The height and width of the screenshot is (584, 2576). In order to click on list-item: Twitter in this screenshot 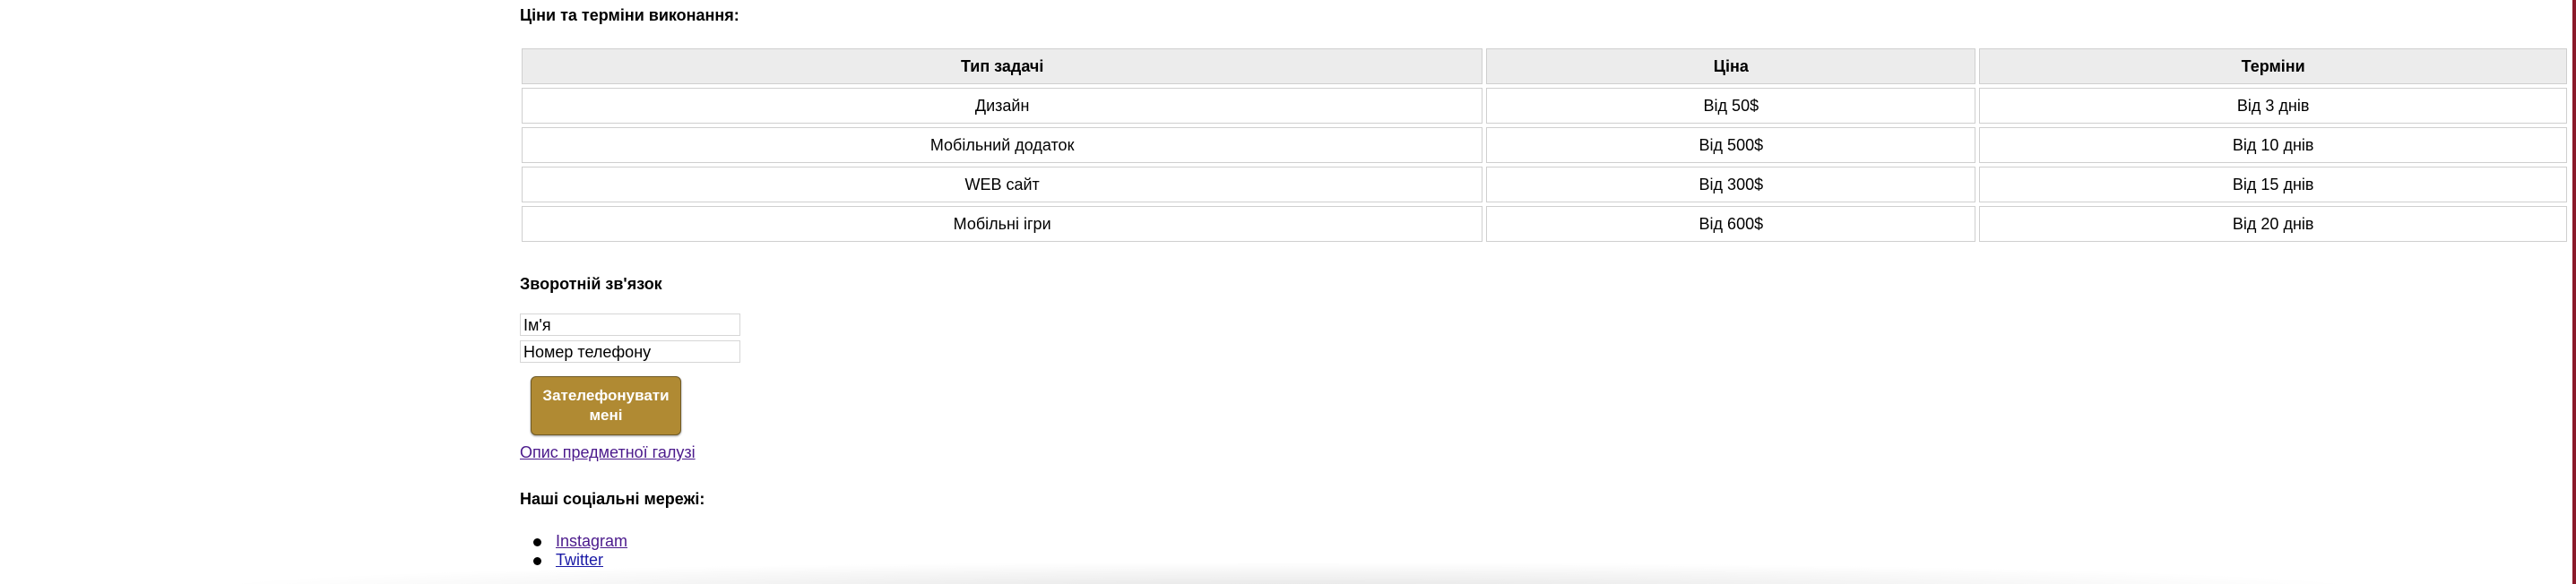, I will do `click(573, 560)`.